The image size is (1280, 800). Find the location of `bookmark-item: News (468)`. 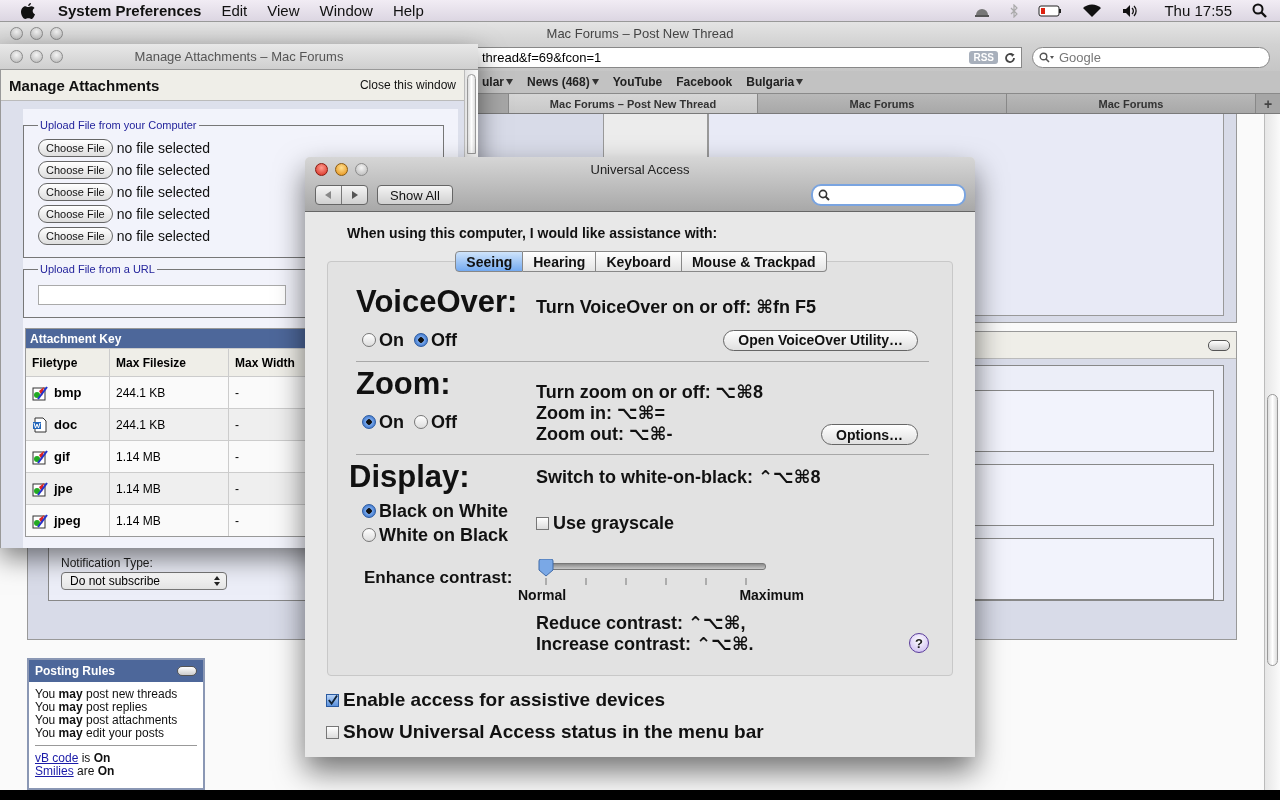

bookmark-item: News (468) is located at coordinates (563, 82).